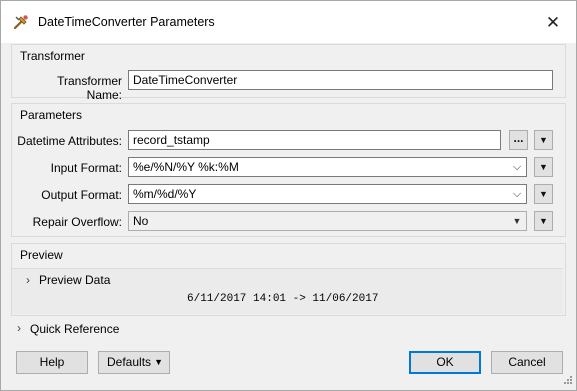  Describe the element at coordinates (126, 22) in the screenshot. I see `window-title: DateTimeConverter Parameters` at that location.